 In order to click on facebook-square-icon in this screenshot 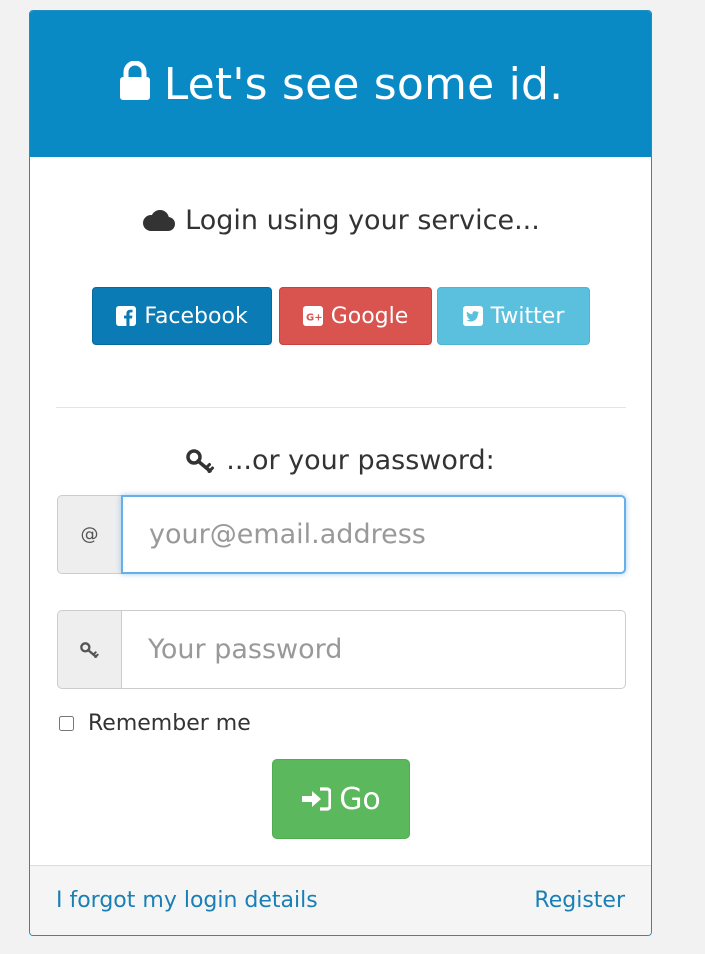, I will do `click(126, 316)`.